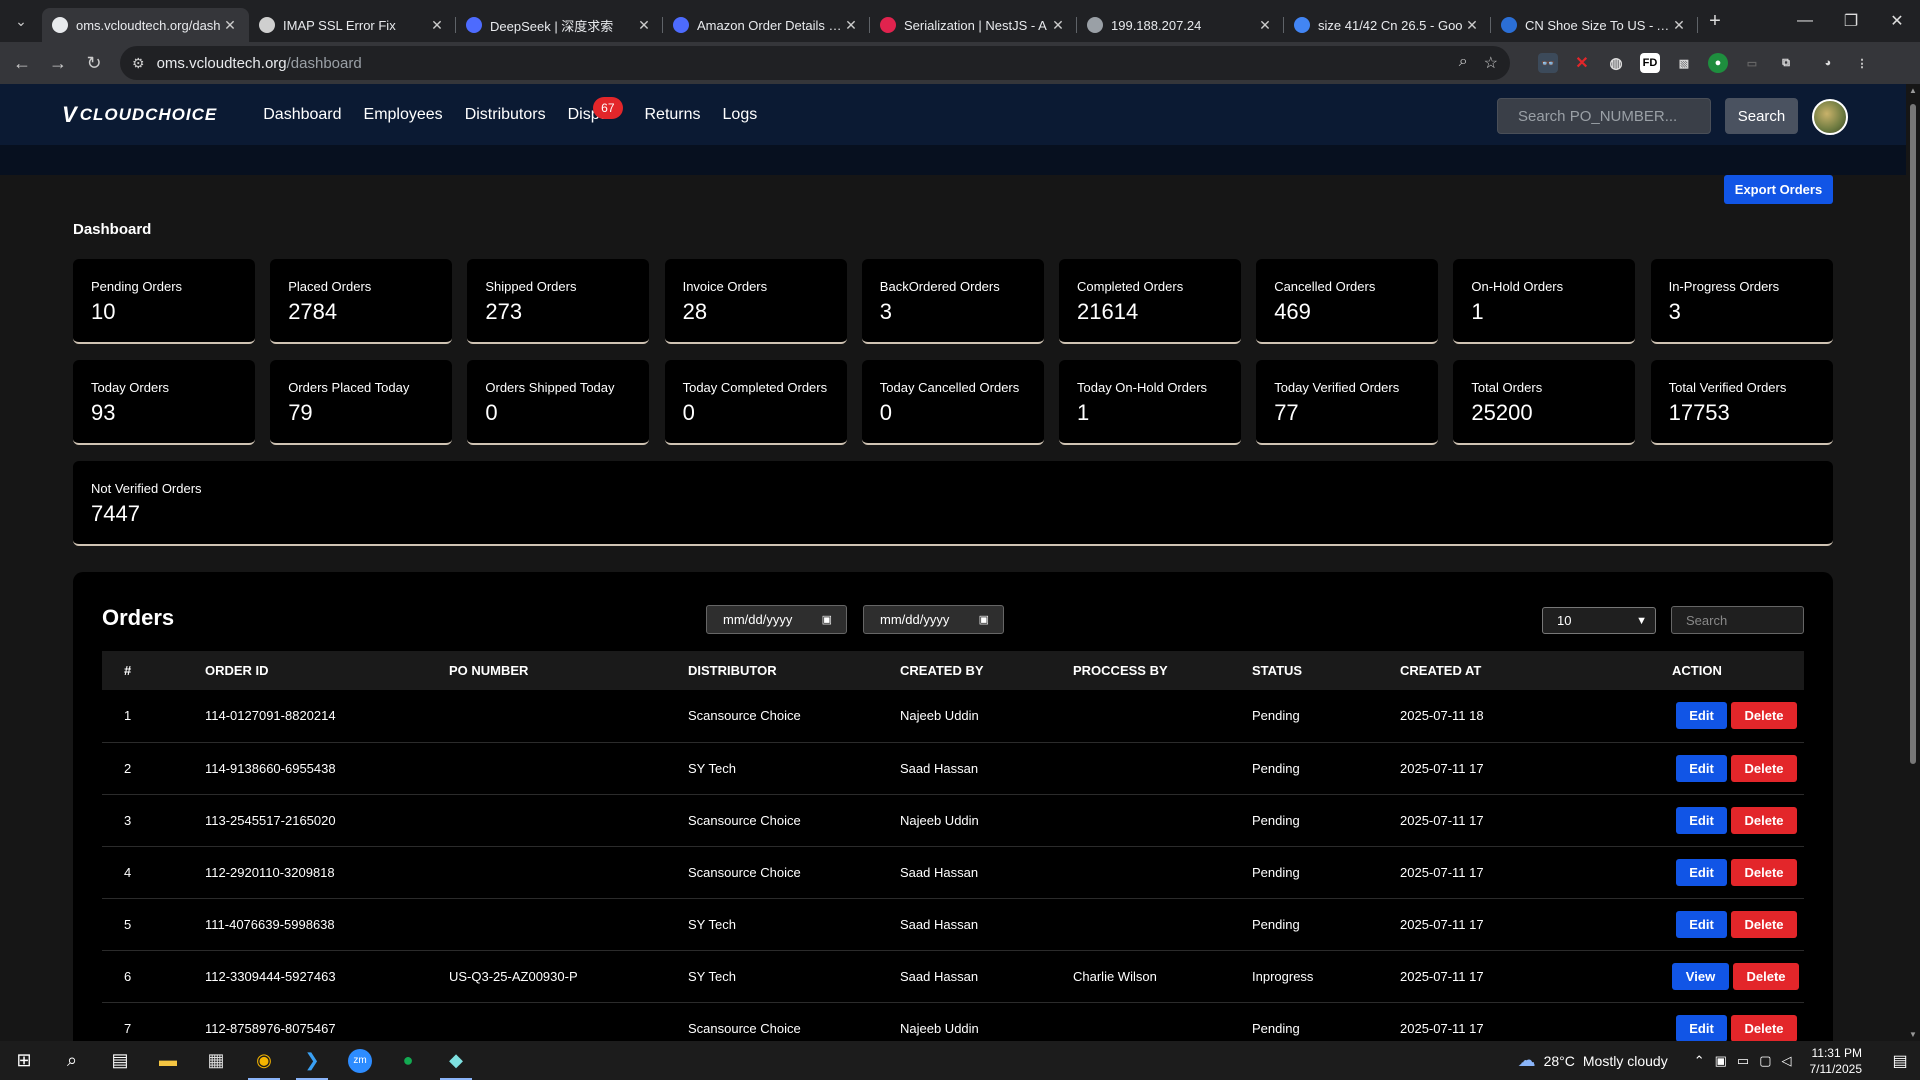 The height and width of the screenshot is (1080, 1920). What do you see at coordinates (1836, 1061) in the screenshot?
I see `clock: 11:31 PM 7/11/2025` at bounding box center [1836, 1061].